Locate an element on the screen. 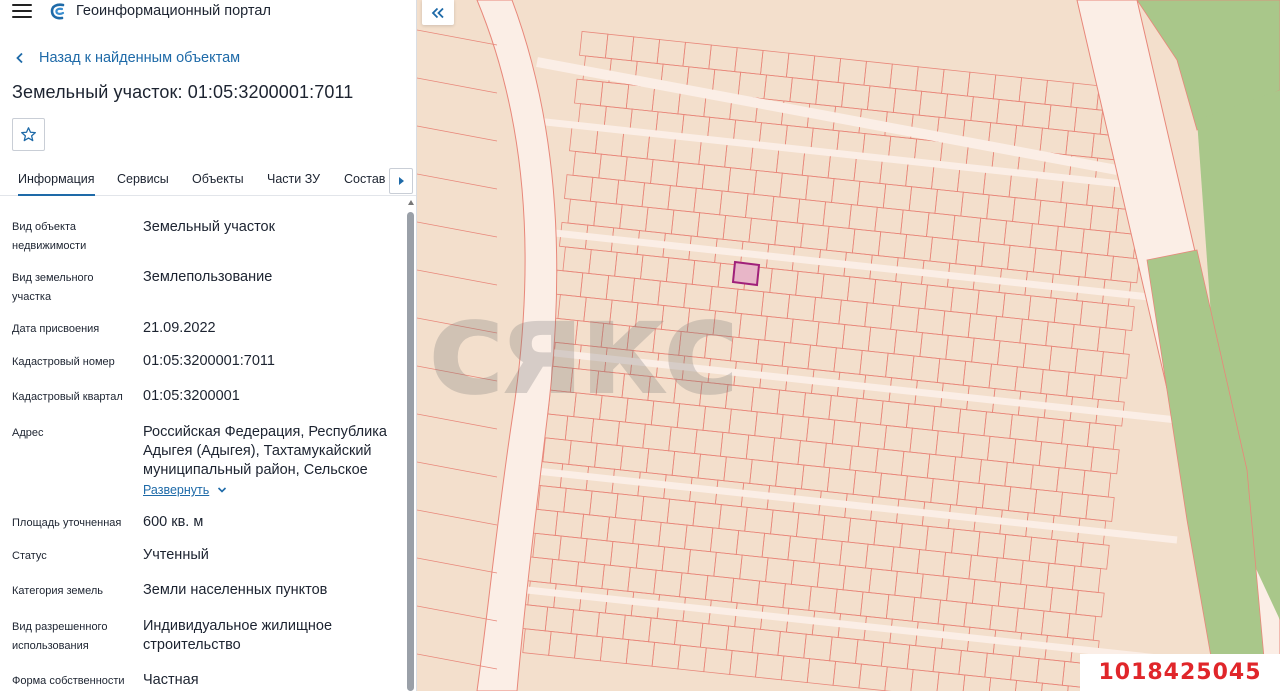  listing-id: 1018425045 is located at coordinates (1180, 672).